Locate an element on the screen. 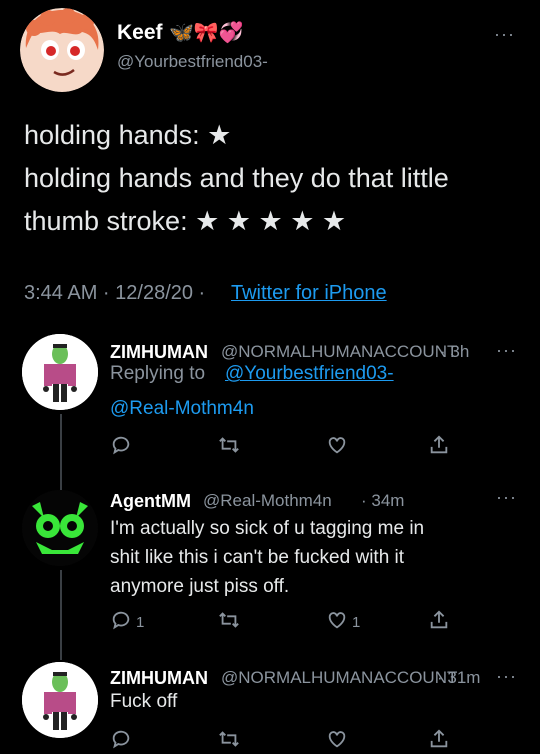  tweet-line-3: thumb stroke: ★ ★ ★ ★ ★ is located at coordinates (185, 221).